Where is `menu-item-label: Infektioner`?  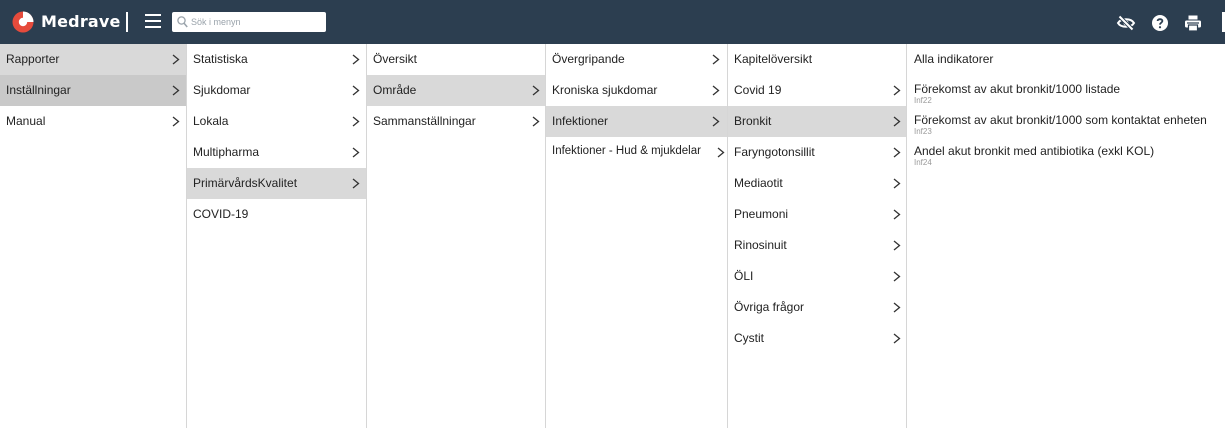
menu-item-label: Infektioner is located at coordinates (580, 121).